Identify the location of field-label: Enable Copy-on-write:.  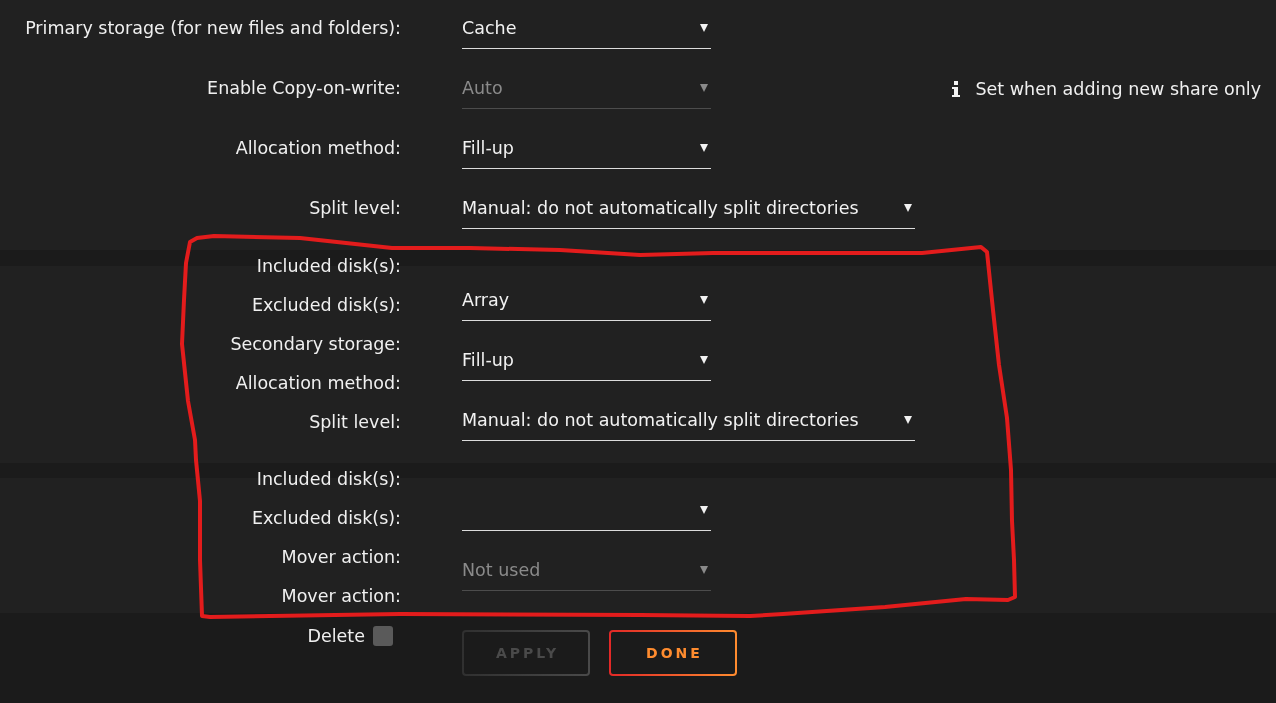
(304, 88).